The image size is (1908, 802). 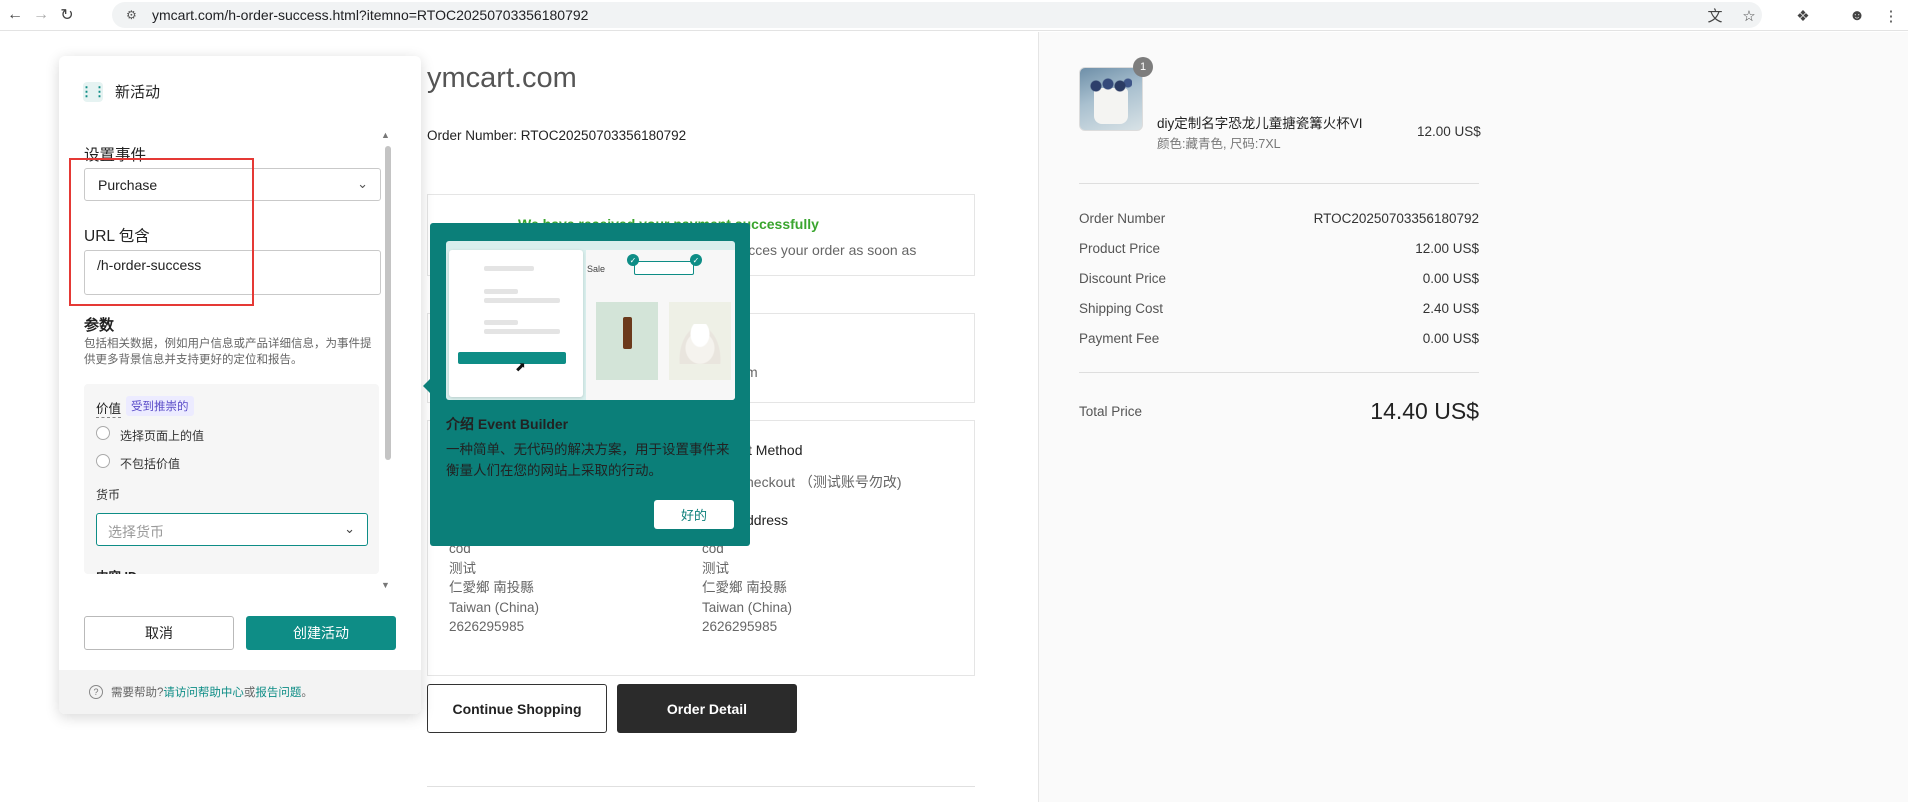 What do you see at coordinates (824, 482) in the screenshot?
I see `payment-method-value: heckout （测试账号勿改)` at bounding box center [824, 482].